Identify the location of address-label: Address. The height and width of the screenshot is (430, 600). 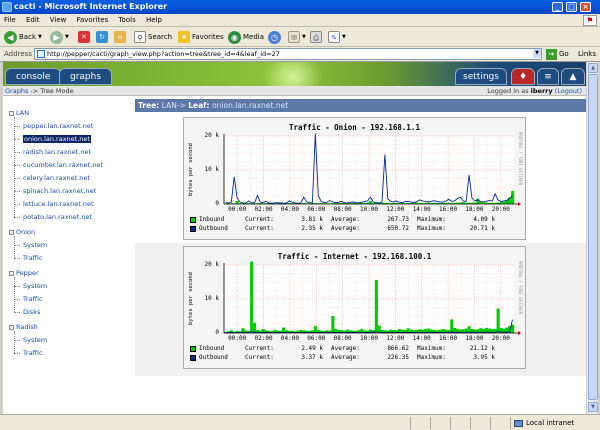
(18, 54).